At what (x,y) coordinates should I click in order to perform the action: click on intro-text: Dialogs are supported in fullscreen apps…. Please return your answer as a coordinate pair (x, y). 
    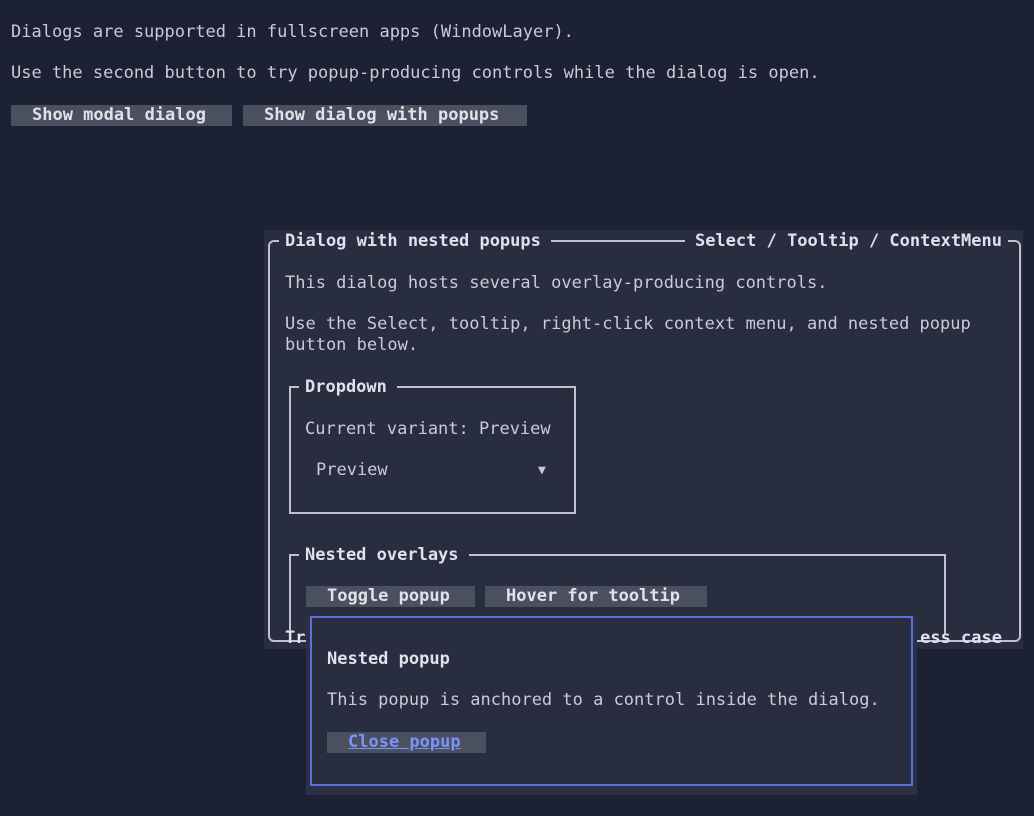
    Looking at the image, I should click on (292, 32).